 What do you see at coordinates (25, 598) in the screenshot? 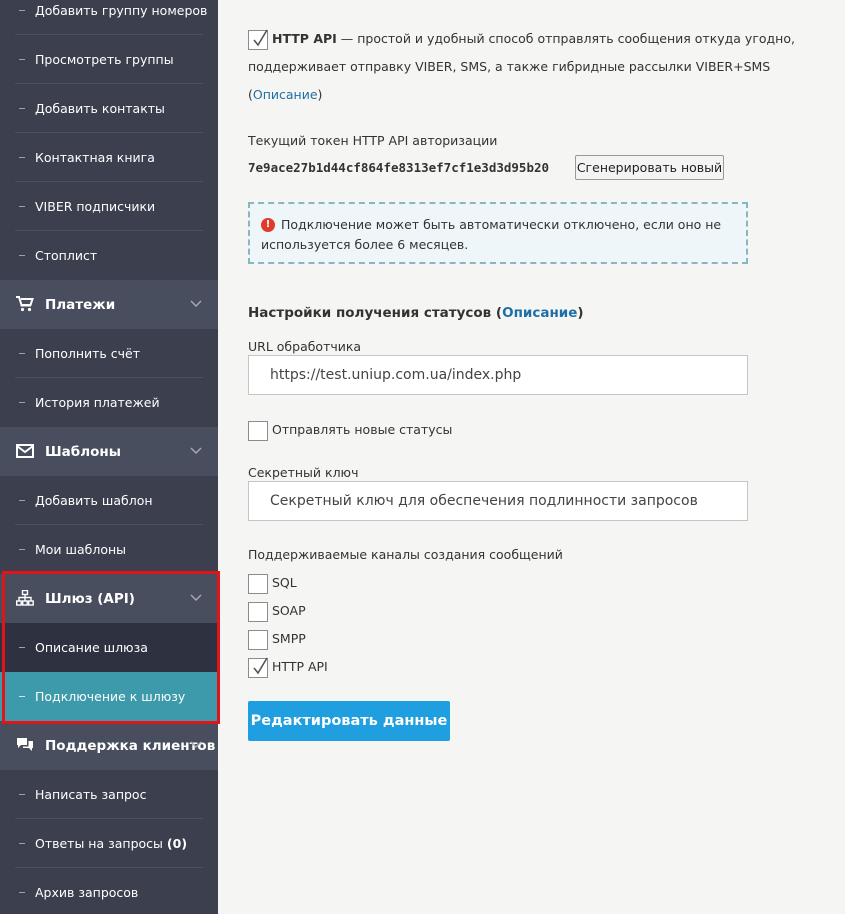
I see `sitemap-icon` at bounding box center [25, 598].